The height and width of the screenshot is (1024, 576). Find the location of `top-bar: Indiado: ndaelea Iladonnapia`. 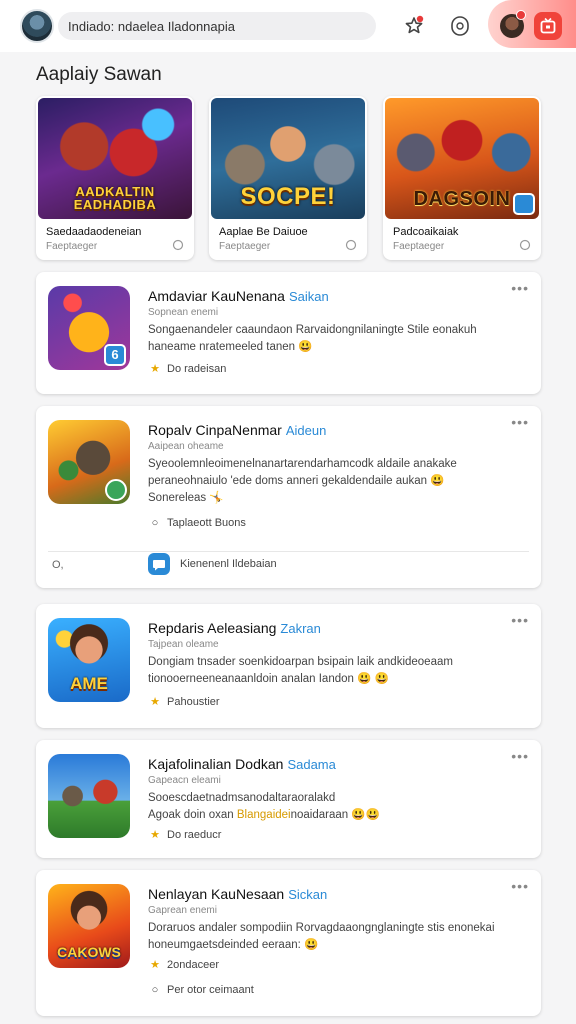

top-bar: Indiado: ndaelea Iladonnapia is located at coordinates (288, 26).